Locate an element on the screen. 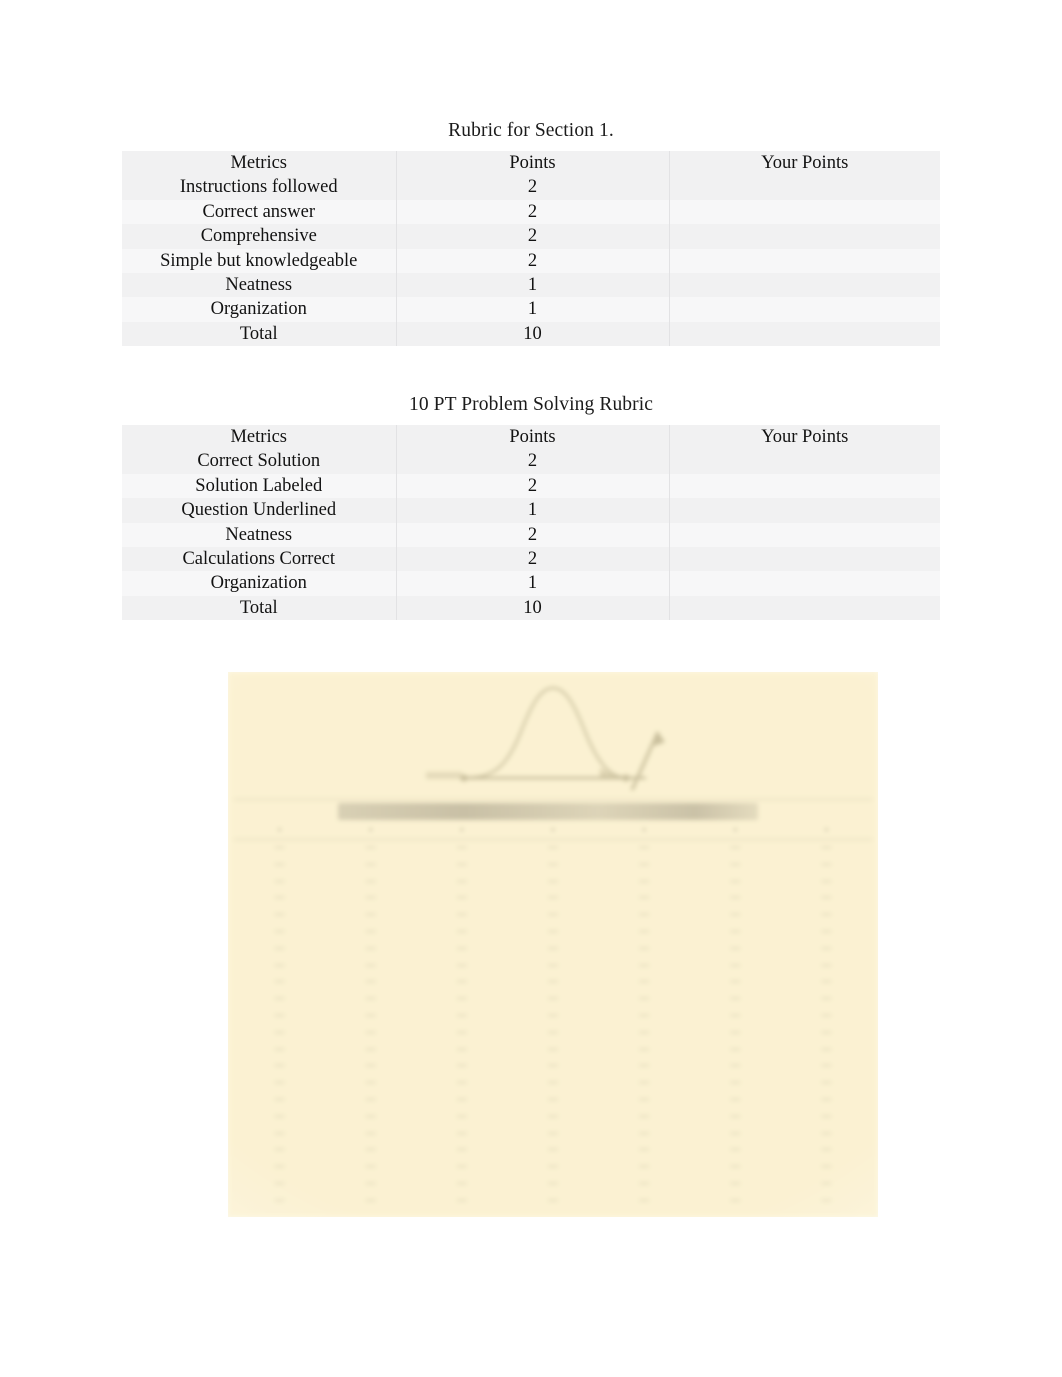 This screenshot has width=1062, height=1377. cell-metric: Solution Labeled is located at coordinates (259, 486).